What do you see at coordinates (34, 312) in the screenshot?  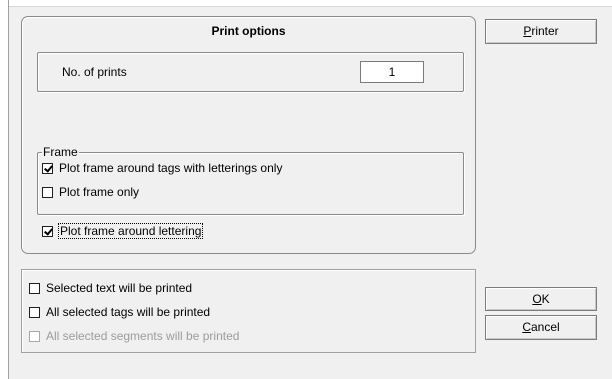 I see `selected-tags-checkbox` at bounding box center [34, 312].